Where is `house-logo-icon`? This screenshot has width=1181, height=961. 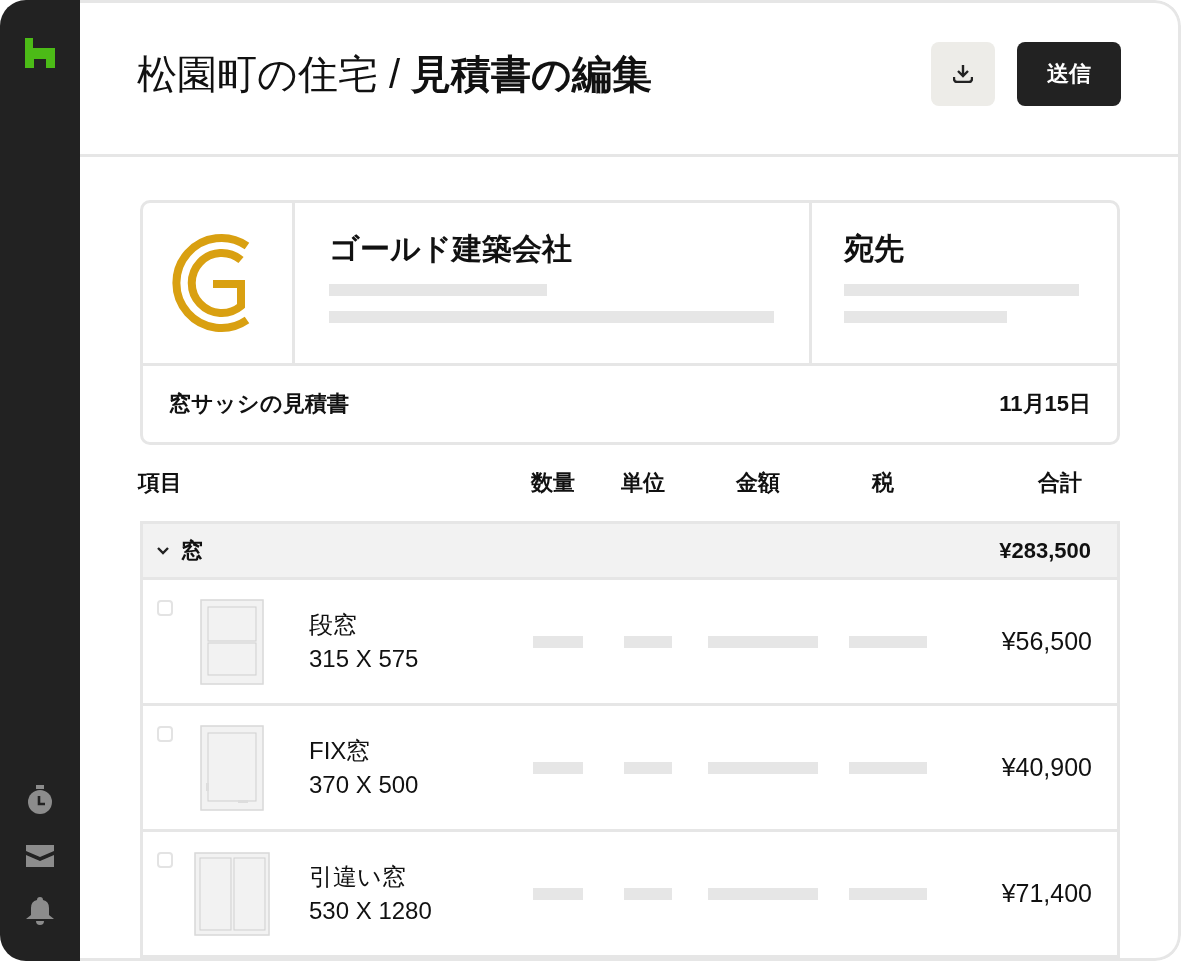 house-logo-icon is located at coordinates (40, 53).